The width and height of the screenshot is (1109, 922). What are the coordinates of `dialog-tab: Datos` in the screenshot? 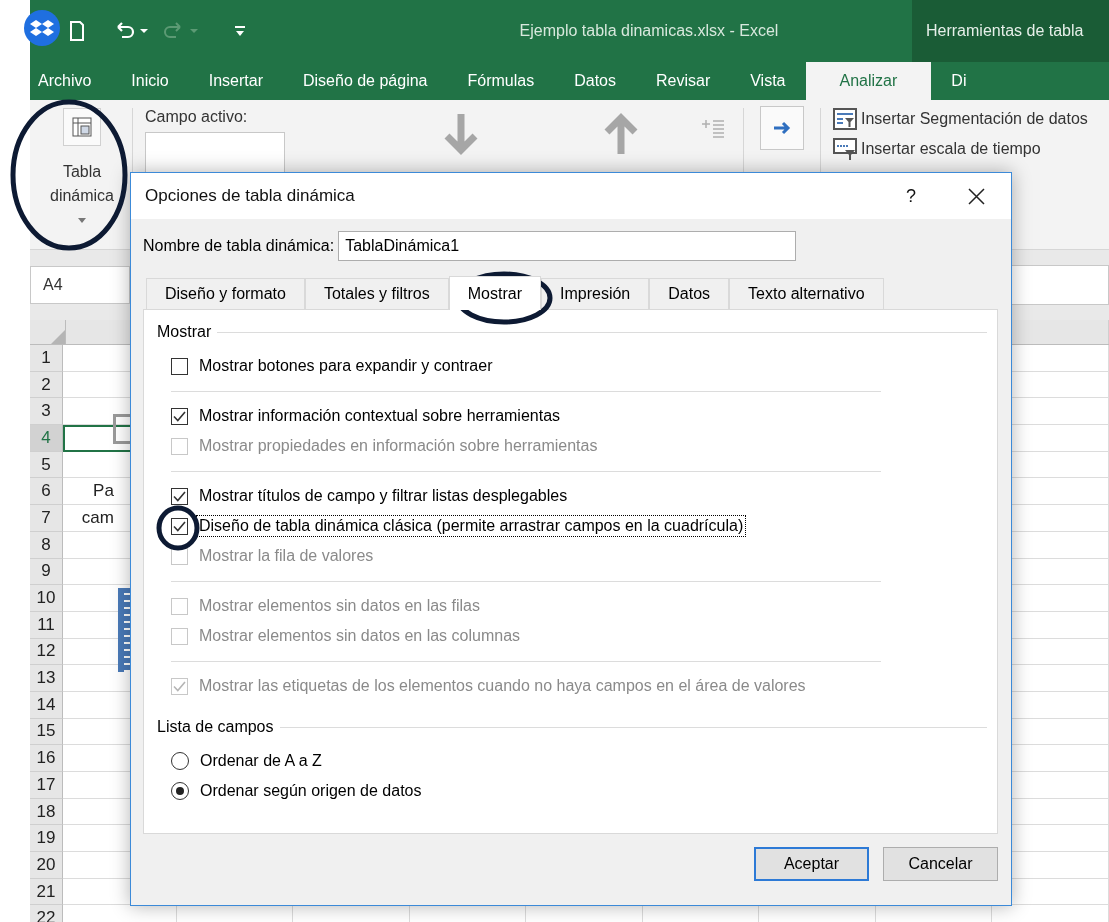 It's located at (689, 293).